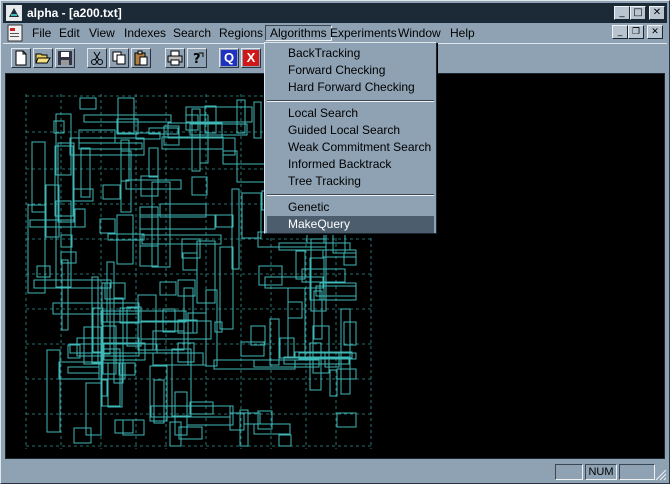 This screenshot has height=484, width=670. What do you see at coordinates (15, 33) in the screenshot?
I see `document-icon` at bounding box center [15, 33].